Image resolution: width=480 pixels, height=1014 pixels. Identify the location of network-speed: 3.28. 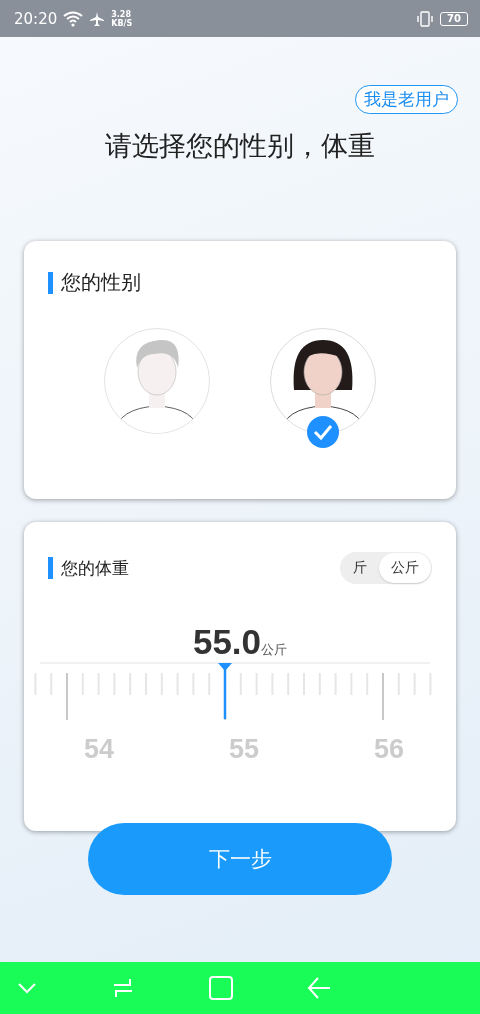
(121, 14).